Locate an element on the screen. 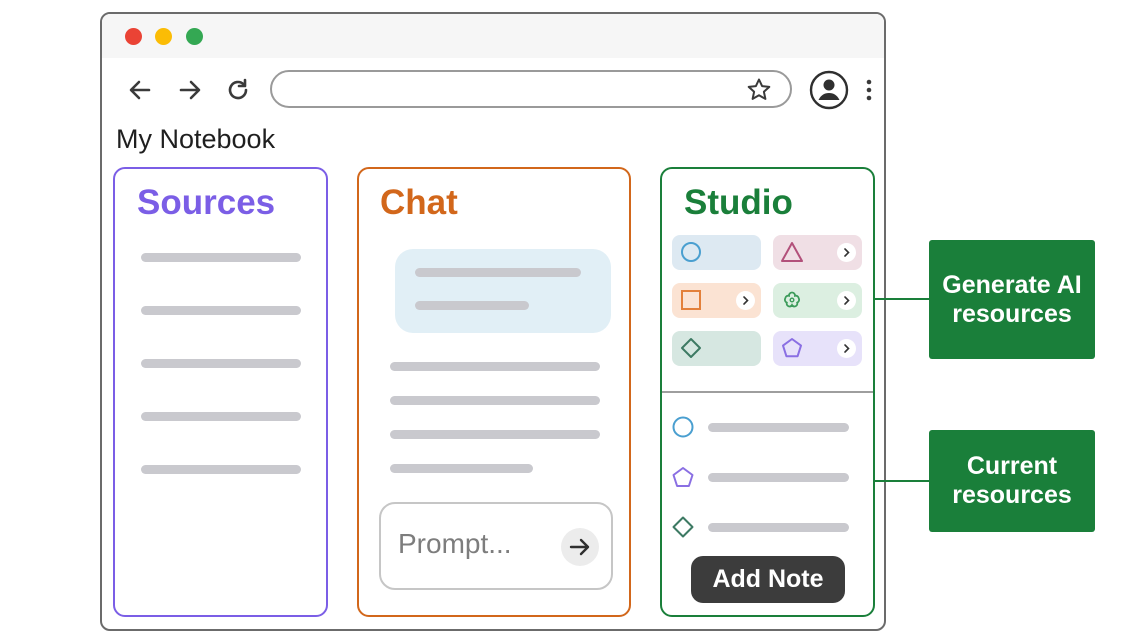  studio-divider is located at coordinates (767, 392).